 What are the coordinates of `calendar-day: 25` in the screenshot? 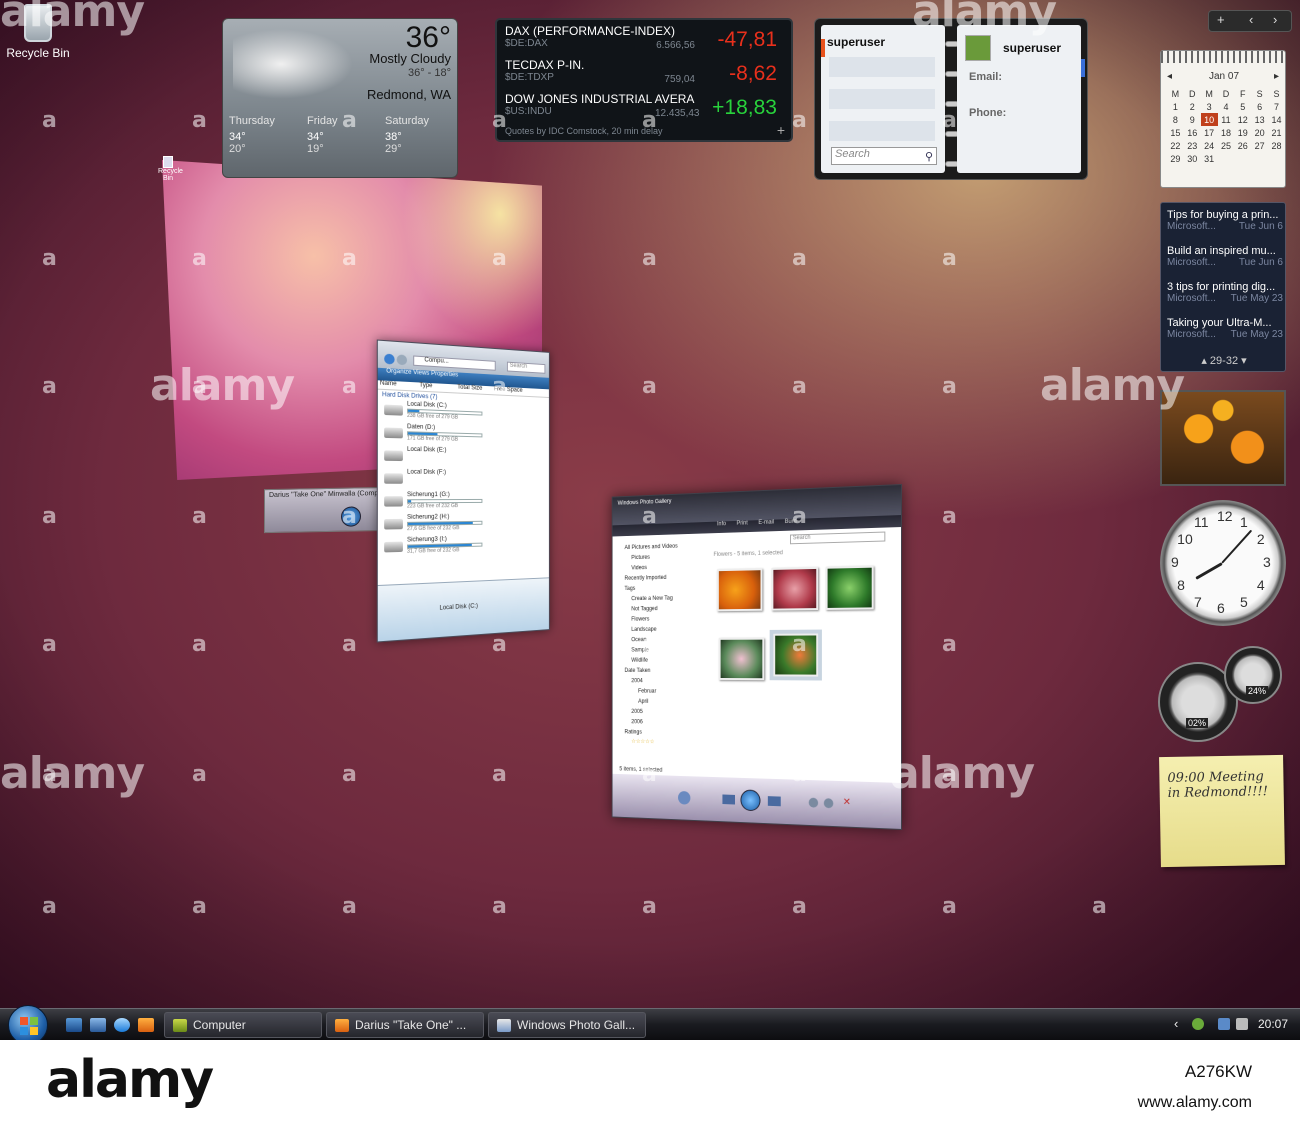 It's located at (1226, 145).